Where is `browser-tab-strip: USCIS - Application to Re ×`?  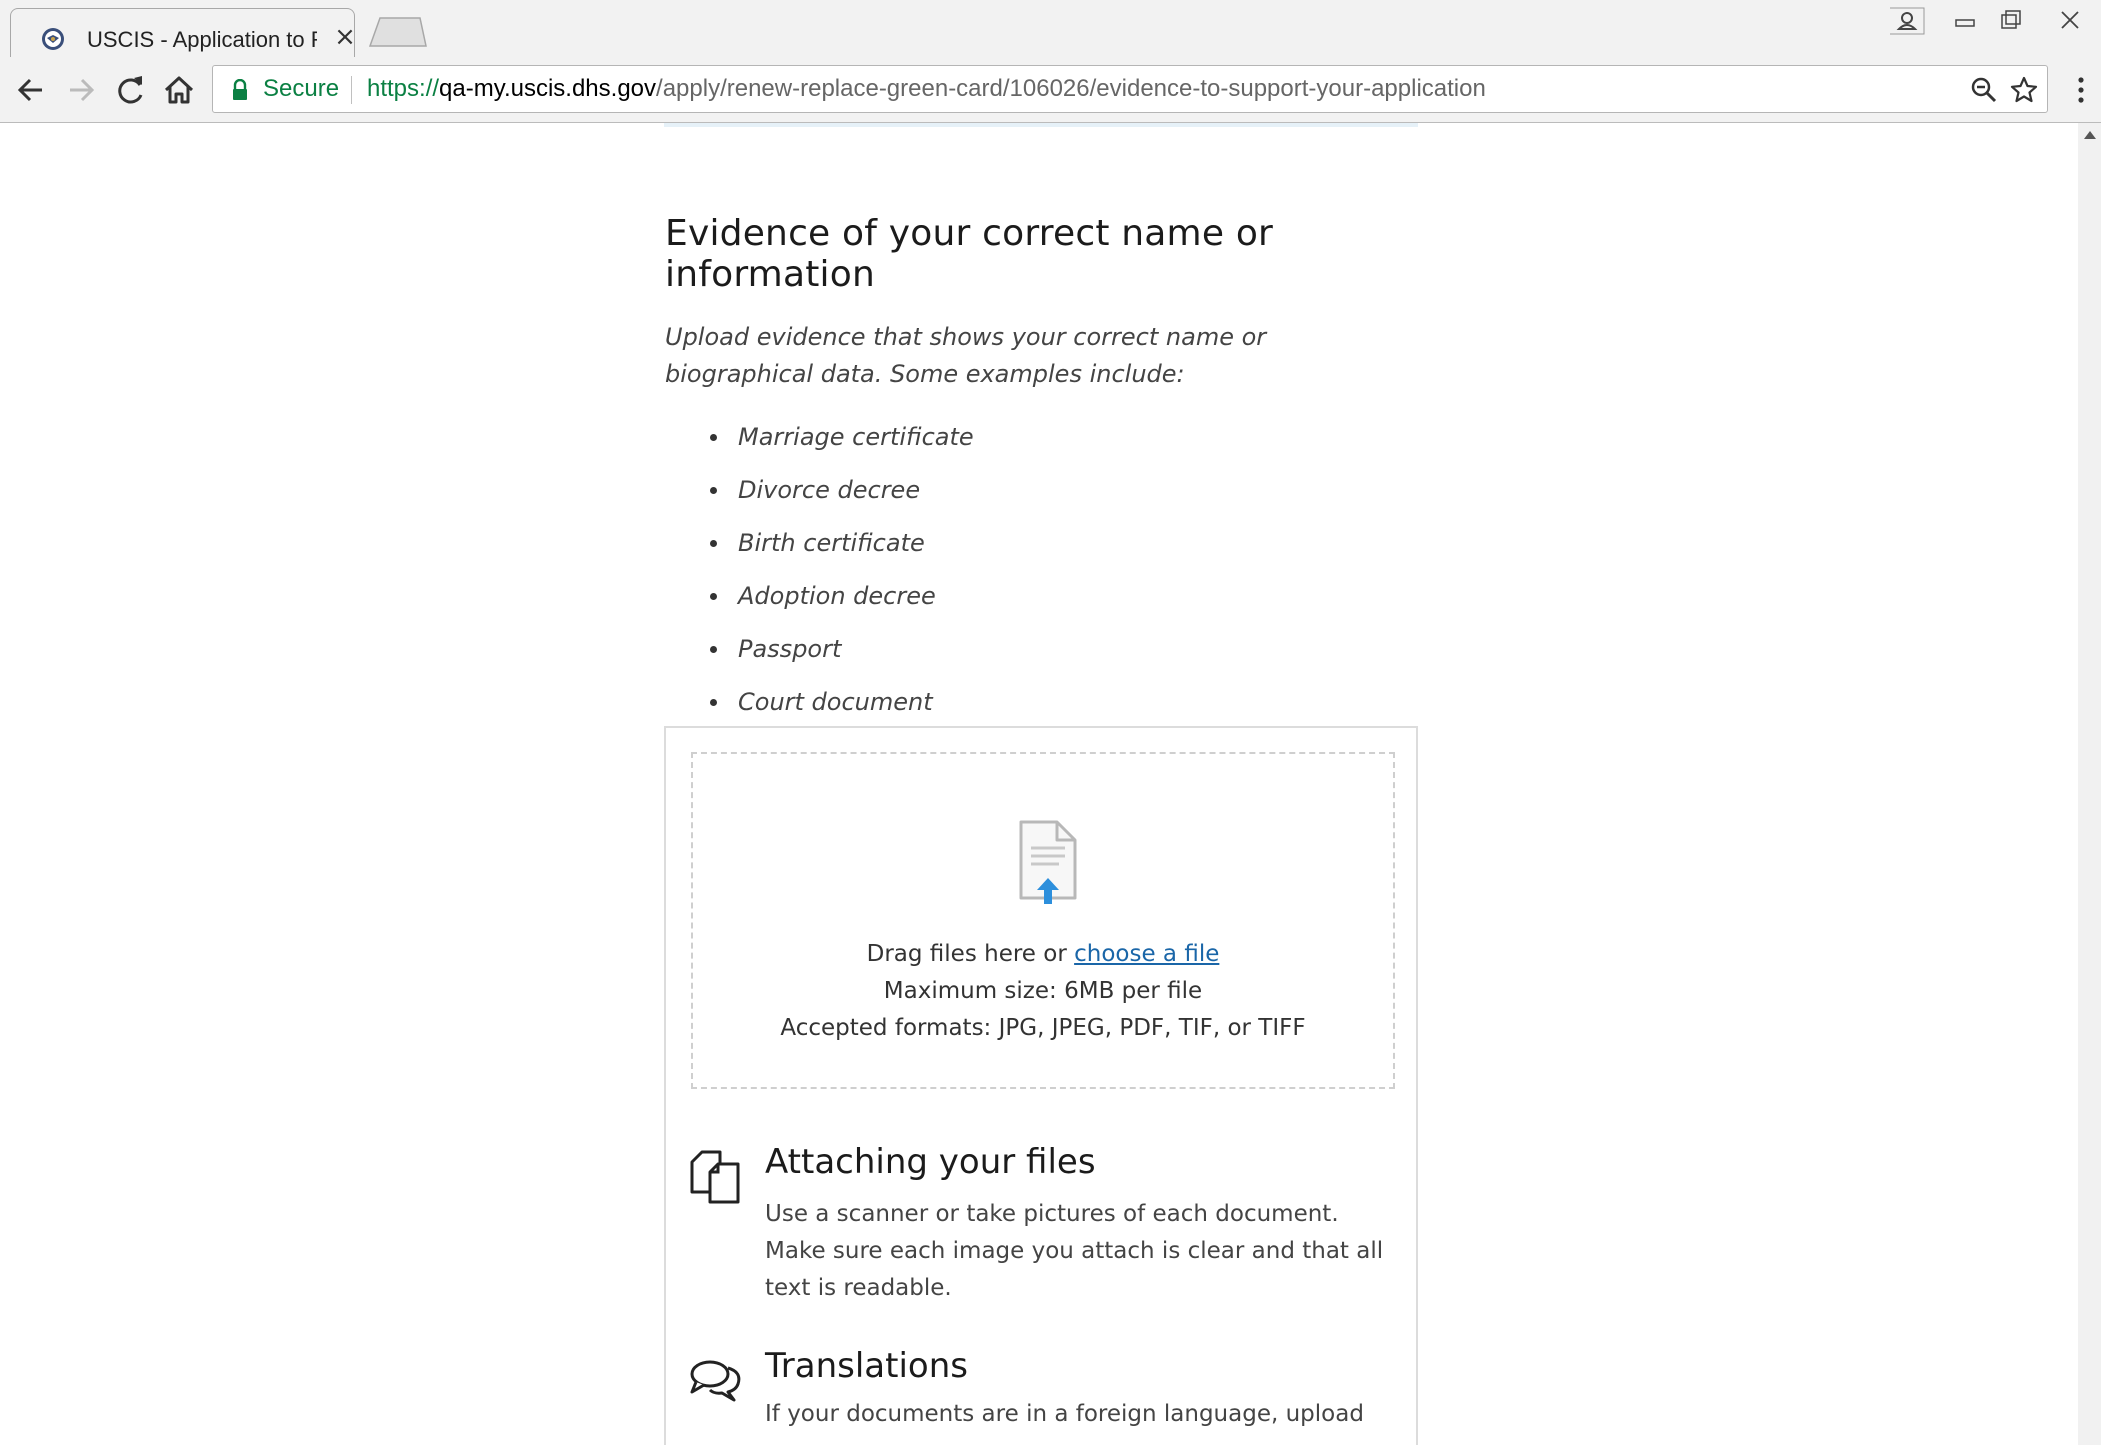 browser-tab-strip: USCIS - Application to Re × is located at coordinates (1050, 28).